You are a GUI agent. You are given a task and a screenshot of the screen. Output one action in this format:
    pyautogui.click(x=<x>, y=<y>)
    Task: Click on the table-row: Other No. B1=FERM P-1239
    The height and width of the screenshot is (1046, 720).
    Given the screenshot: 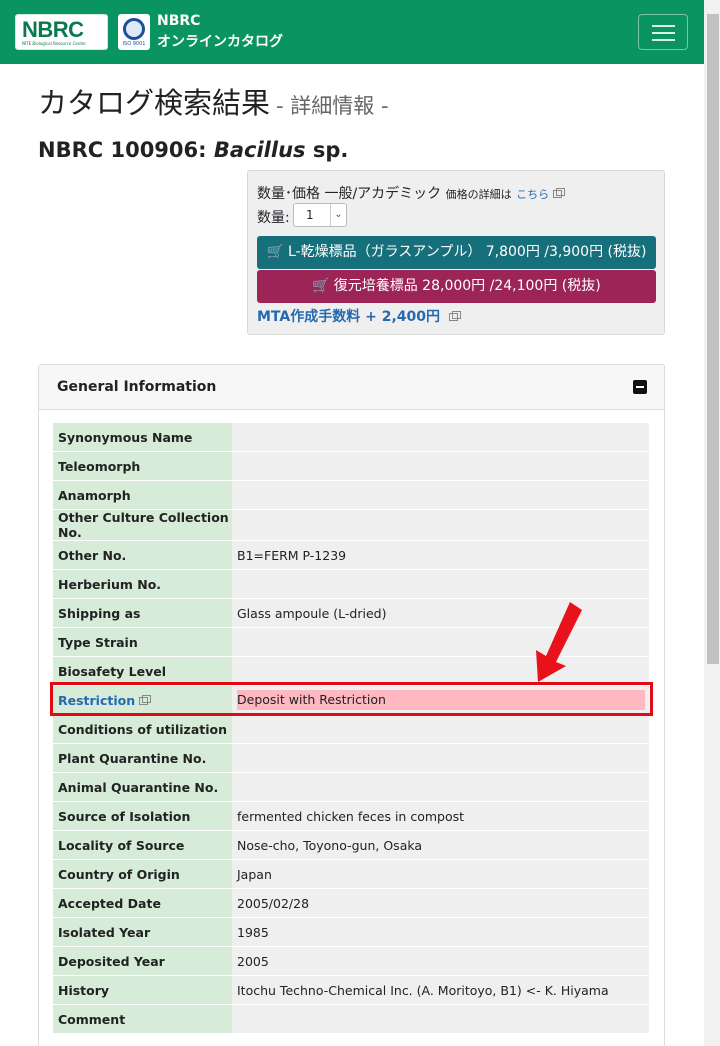 What is the action you would take?
    pyautogui.click(x=351, y=555)
    